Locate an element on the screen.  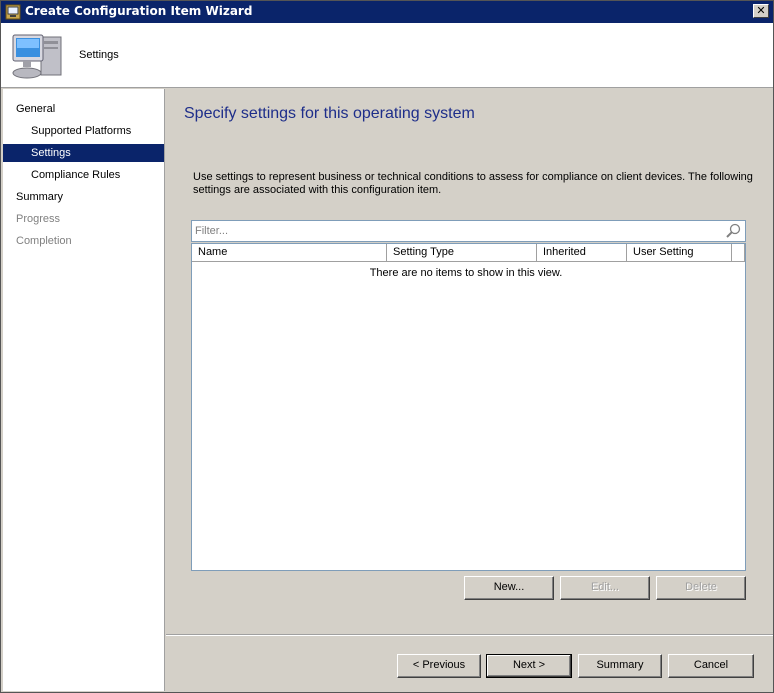
close-button: ✕ is located at coordinates (761, 11).